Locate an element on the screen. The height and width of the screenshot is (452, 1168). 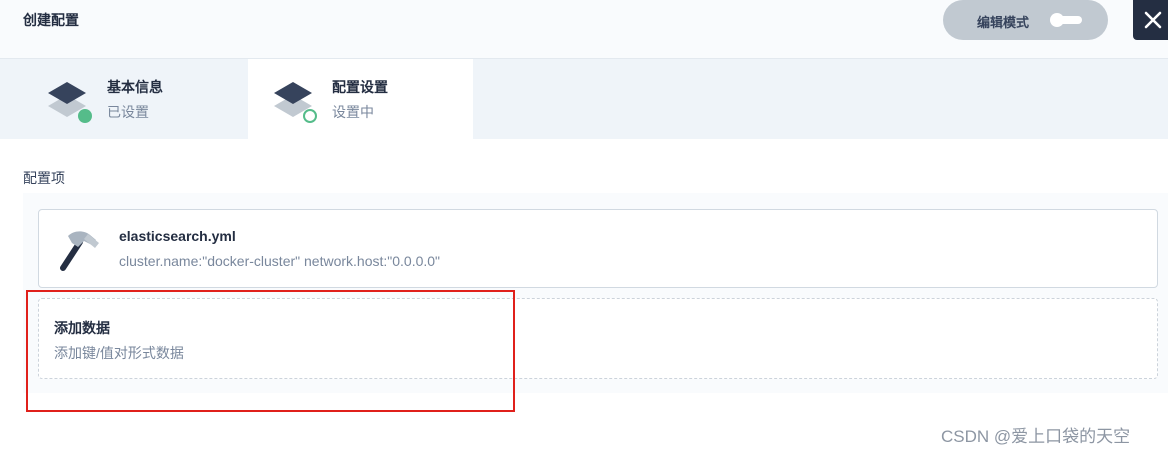
edit-mode-label: 编辑模式 is located at coordinates (1003, 22).